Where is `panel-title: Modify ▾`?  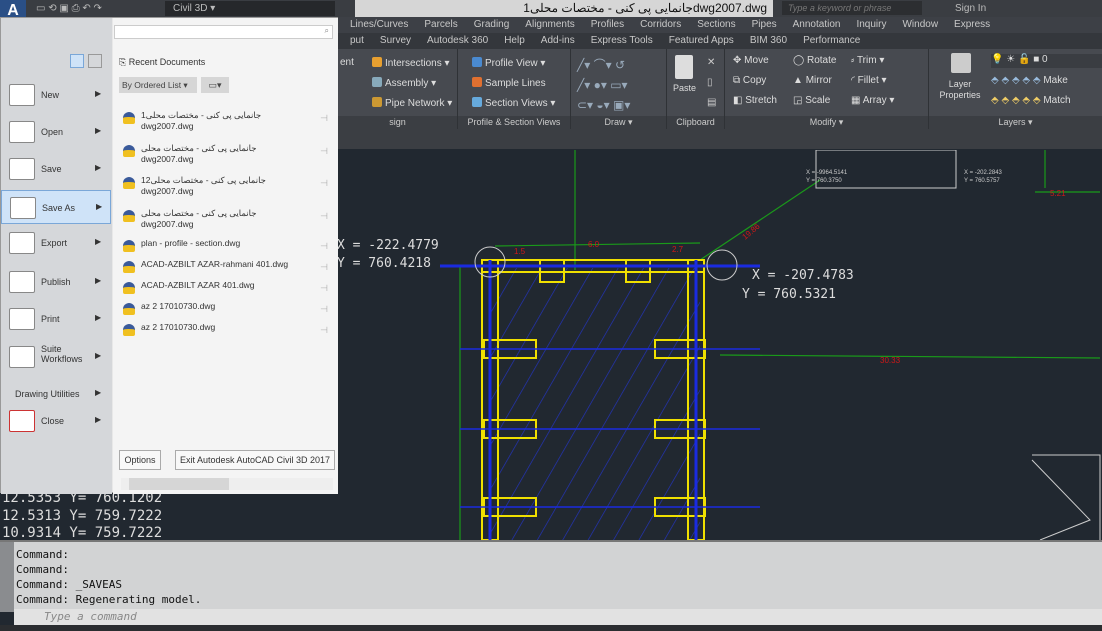 panel-title: Modify ▾ is located at coordinates (826, 122).